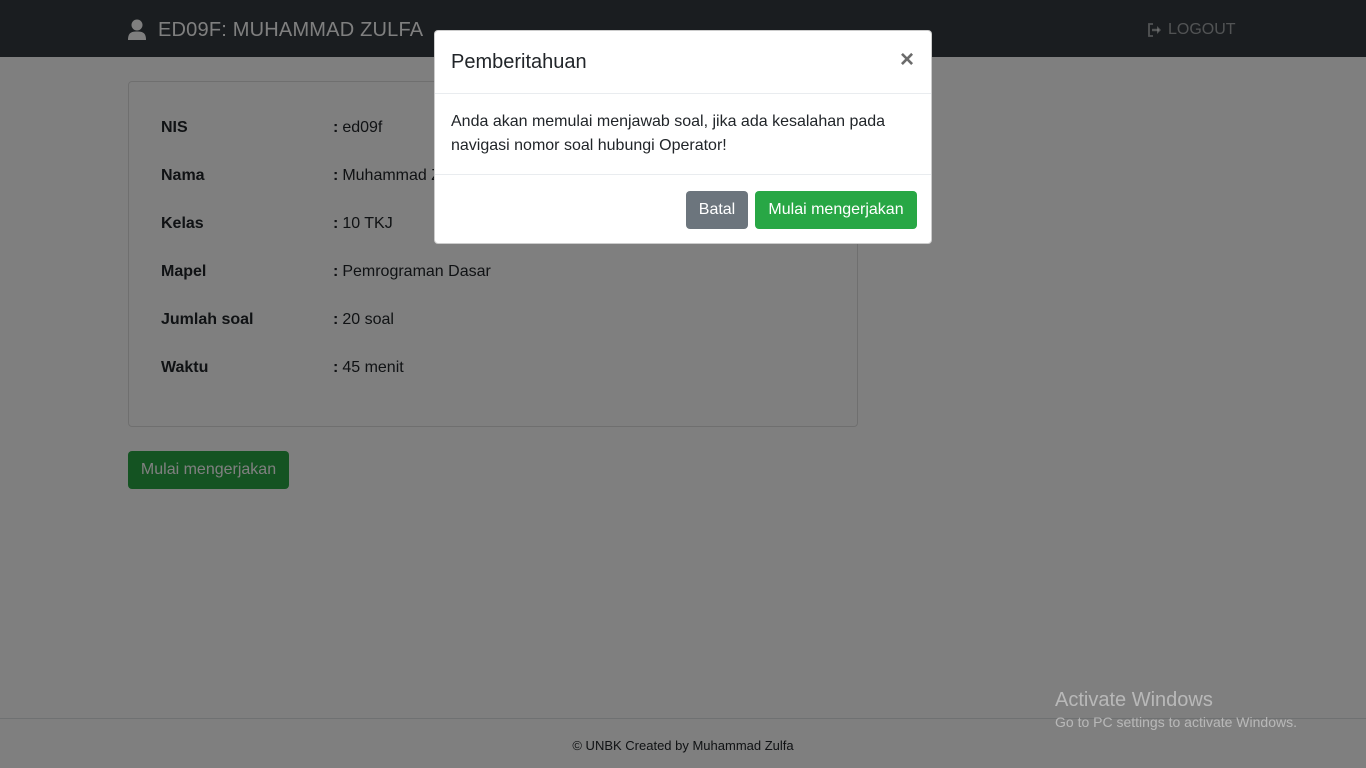 The height and width of the screenshot is (768, 1366). What do you see at coordinates (683, 62) in the screenshot?
I see `modal-header: Pemberitahuan ×` at bounding box center [683, 62].